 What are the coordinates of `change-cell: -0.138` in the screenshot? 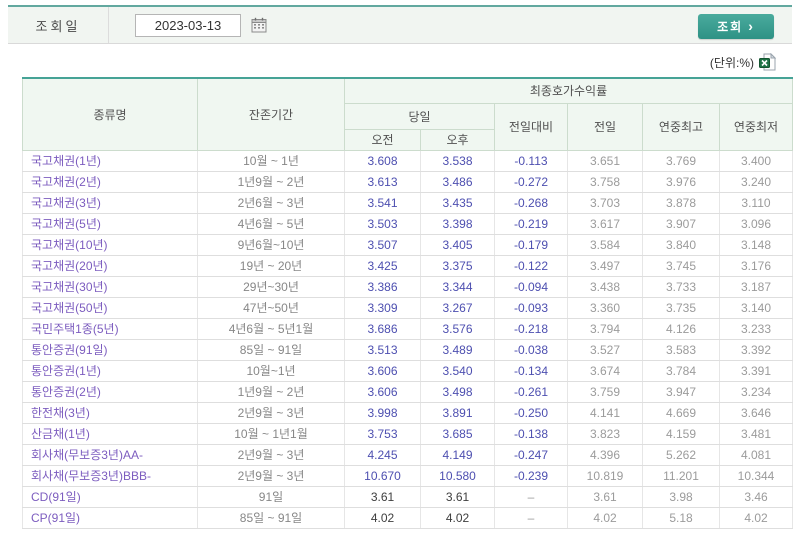 It's located at (531, 434).